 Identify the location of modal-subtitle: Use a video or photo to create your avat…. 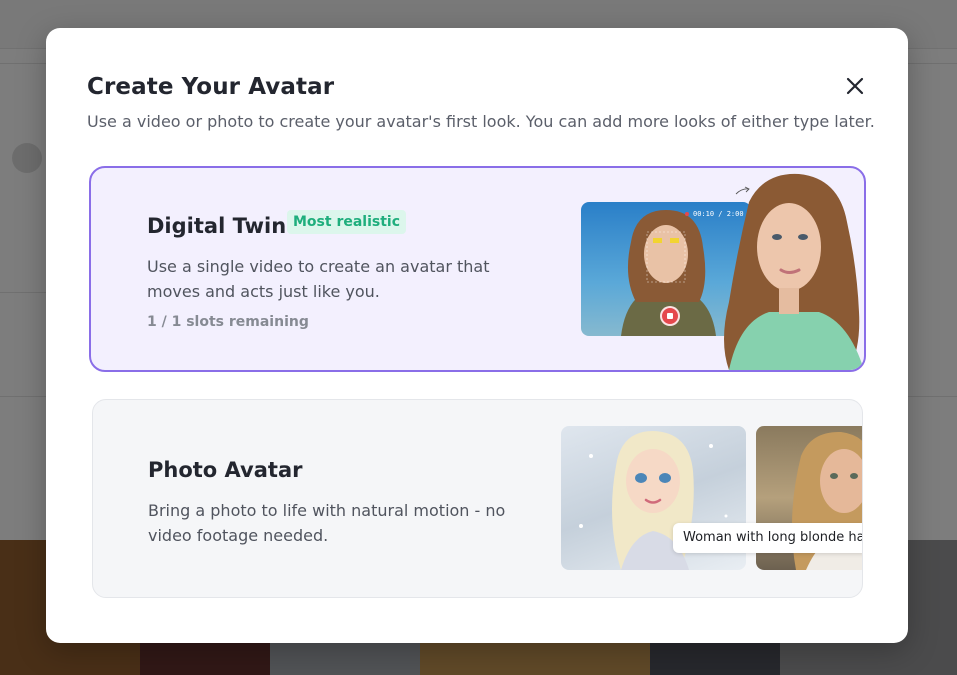
(481, 121).